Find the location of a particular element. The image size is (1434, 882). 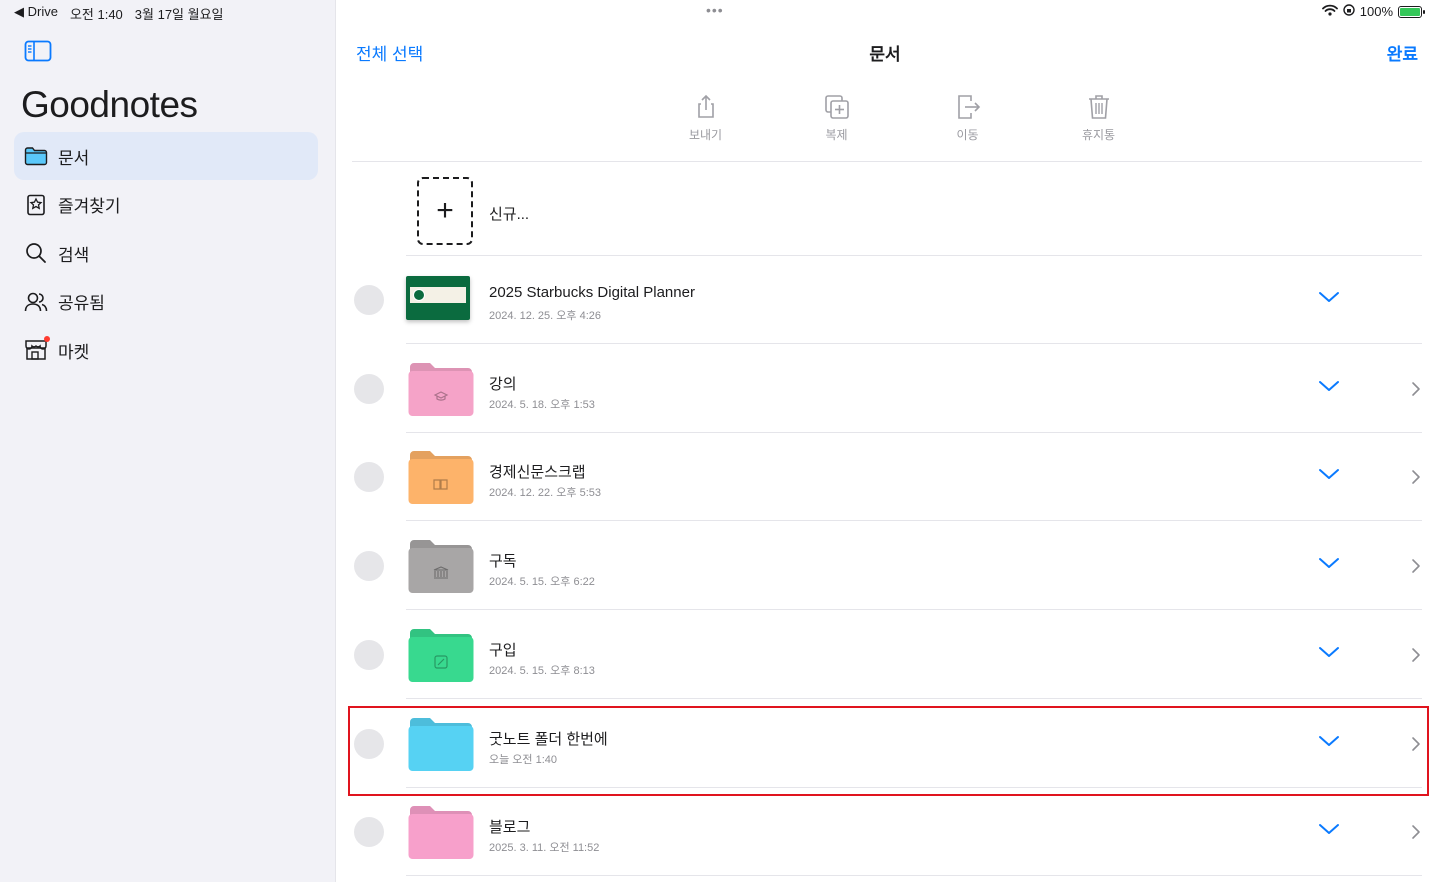

item-name: 경제신문스크랩 is located at coordinates (537, 472).